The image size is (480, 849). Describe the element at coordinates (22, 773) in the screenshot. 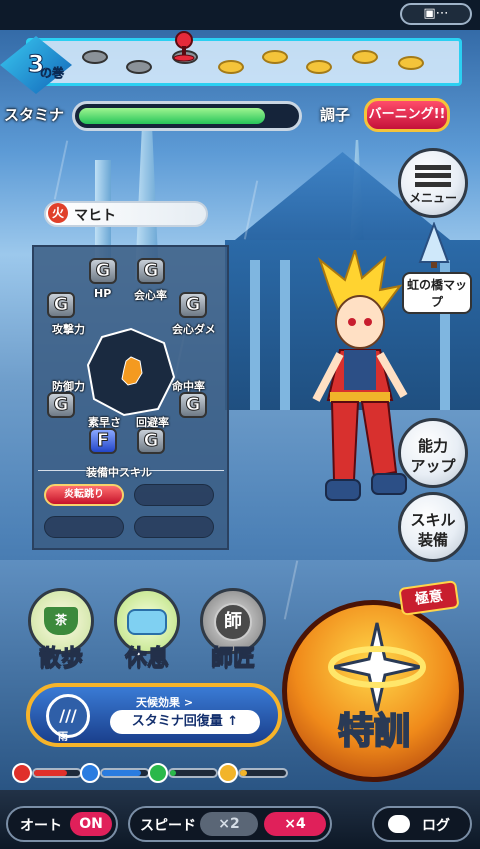

I see `fire-element-icon` at that location.